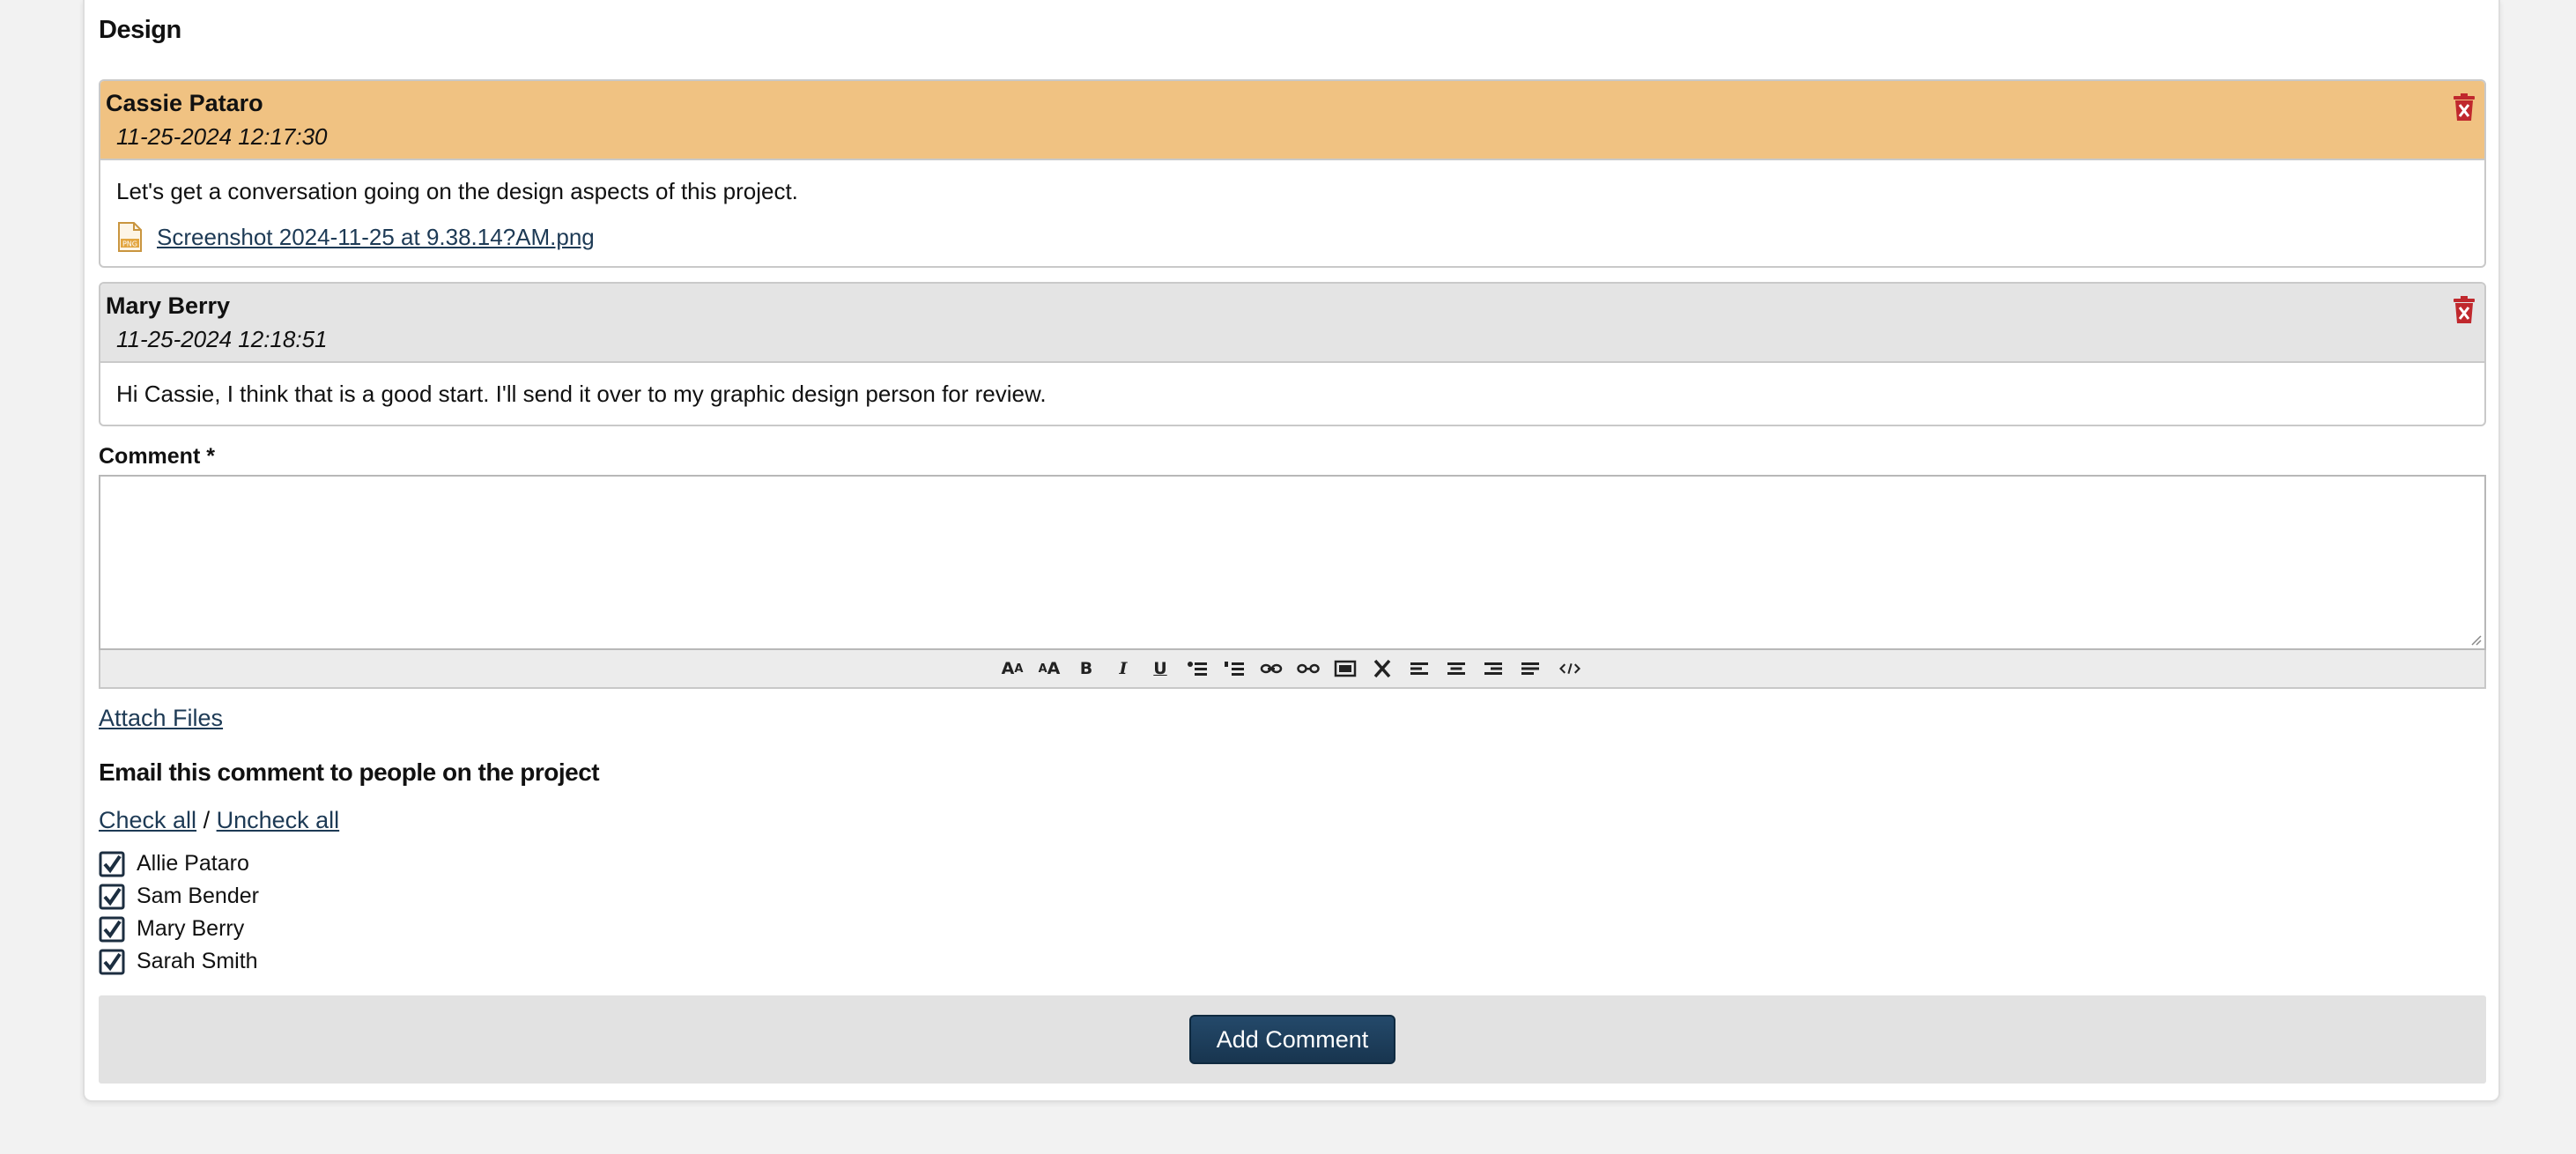  I want to click on unordered-list-icon, so click(1198, 668).